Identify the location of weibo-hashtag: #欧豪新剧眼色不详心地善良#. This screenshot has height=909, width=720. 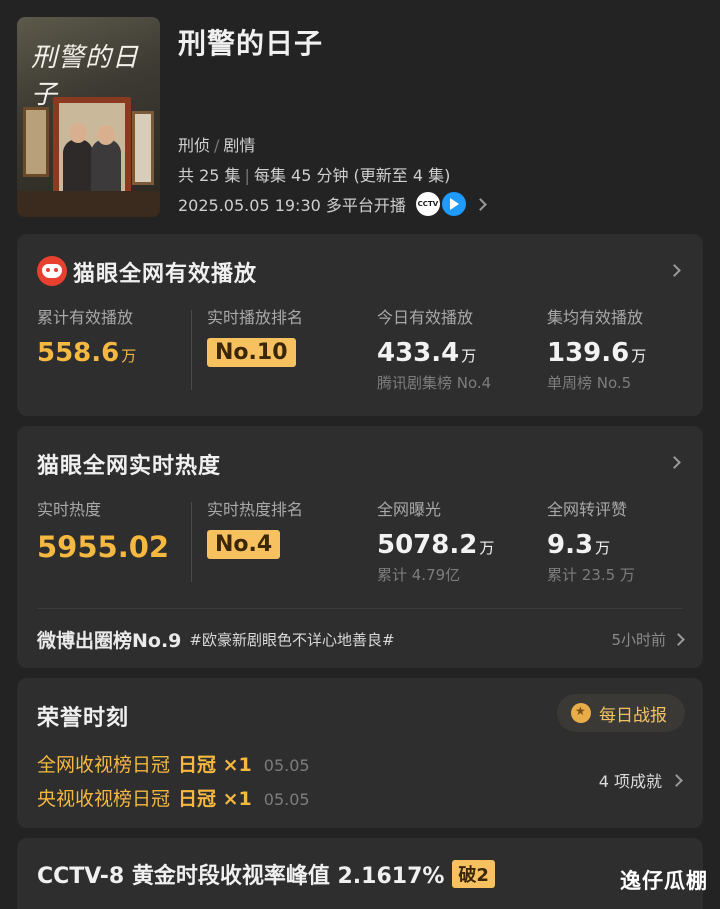
(292, 640).